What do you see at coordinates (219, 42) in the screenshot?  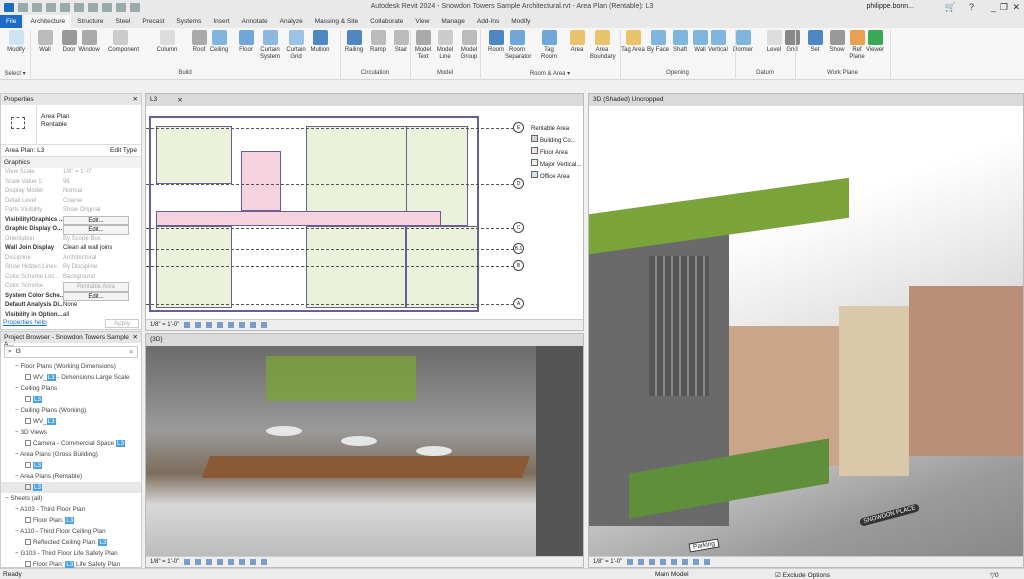 I see `ceiling-tool: Ceiling` at bounding box center [219, 42].